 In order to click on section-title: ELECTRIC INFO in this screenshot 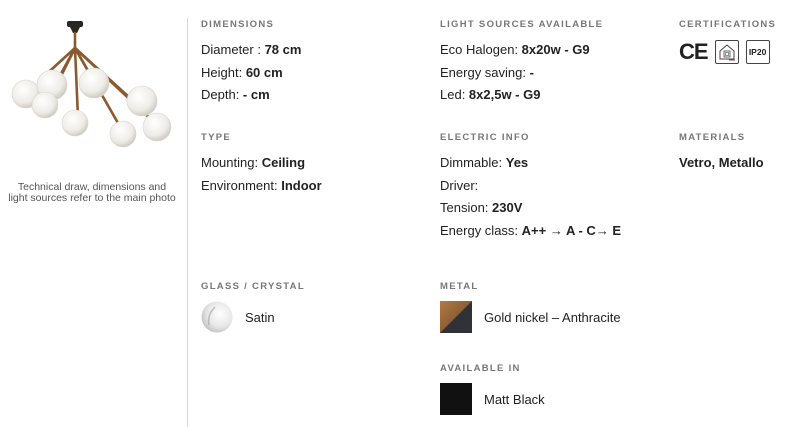, I will do `click(485, 137)`.